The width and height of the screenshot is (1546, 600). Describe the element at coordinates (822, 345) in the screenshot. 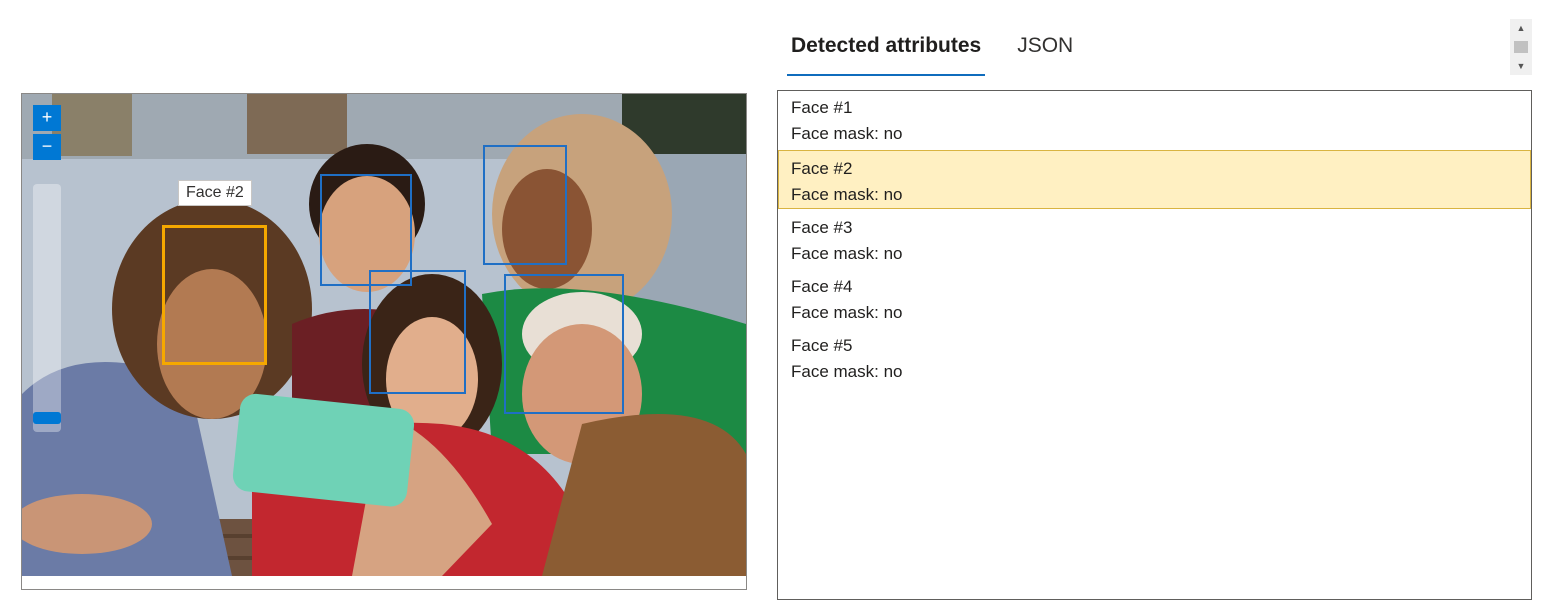

I see `face-name: Face #5` at that location.